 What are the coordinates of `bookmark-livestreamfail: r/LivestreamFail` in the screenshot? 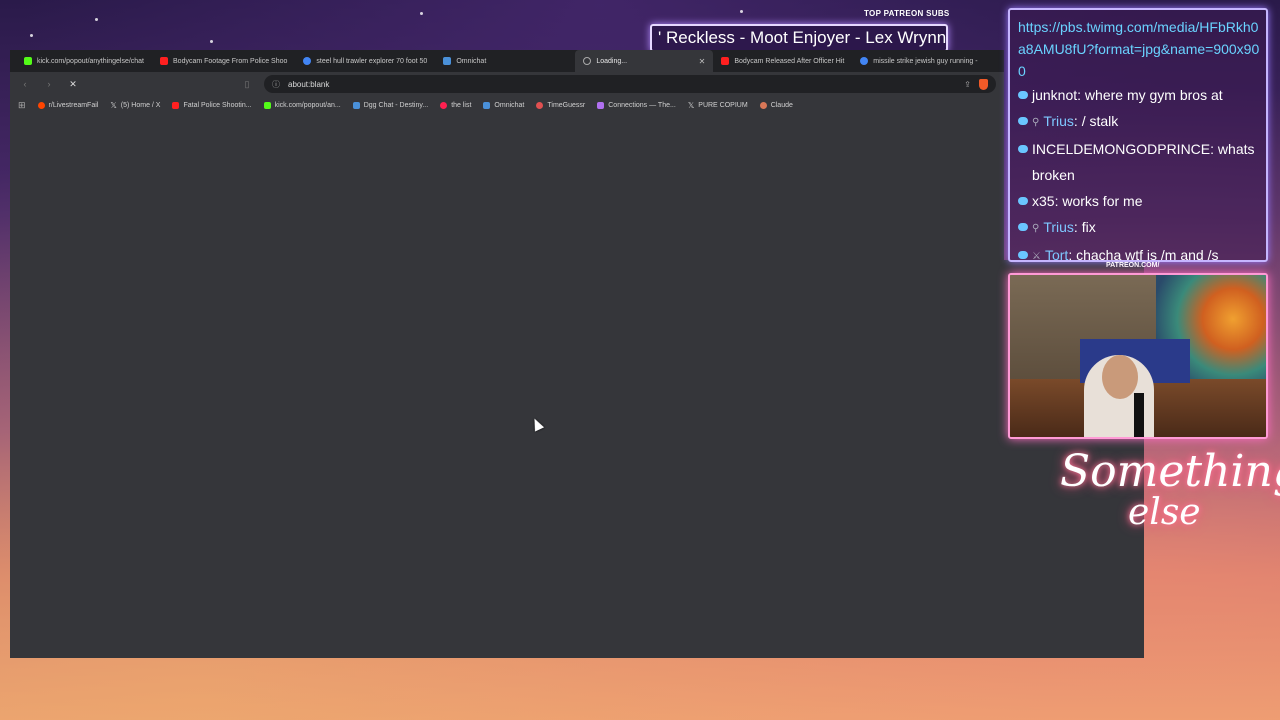 It's located at (68, 105).